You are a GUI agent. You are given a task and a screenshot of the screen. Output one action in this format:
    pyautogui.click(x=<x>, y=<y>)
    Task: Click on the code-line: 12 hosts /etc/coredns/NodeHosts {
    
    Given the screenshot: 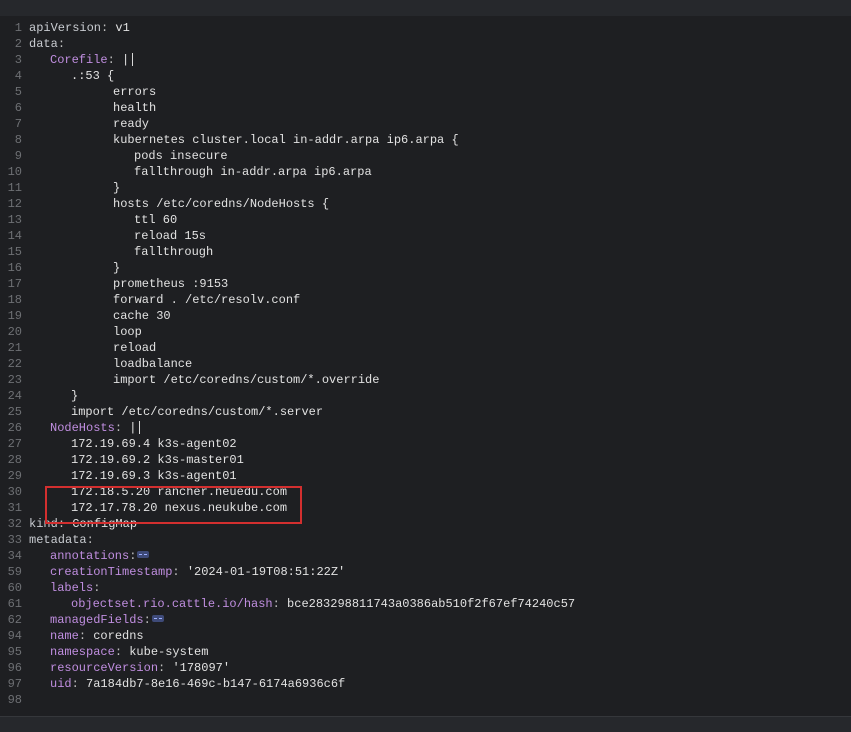 What is the action you would take?
    pyautogui.click(x=425, y=204)
    